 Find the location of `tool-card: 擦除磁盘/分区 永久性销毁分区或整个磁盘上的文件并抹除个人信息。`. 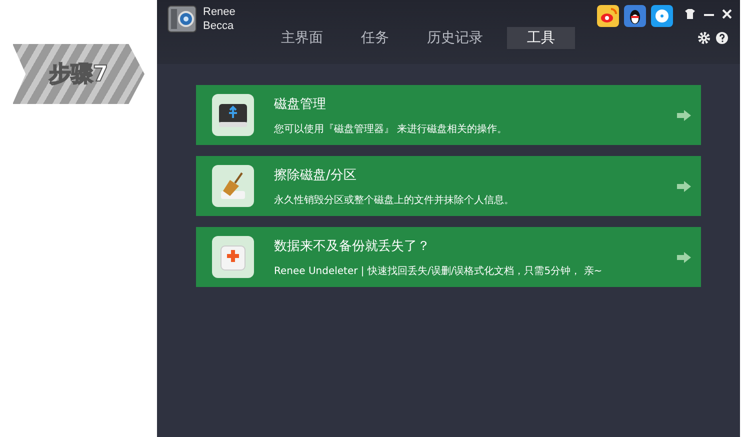

tool-card: 擦除磁盘/分区 永久性销毁分区或整个磁盘上的文件并抹除个人信息。 is located at coordinates (448, 186).